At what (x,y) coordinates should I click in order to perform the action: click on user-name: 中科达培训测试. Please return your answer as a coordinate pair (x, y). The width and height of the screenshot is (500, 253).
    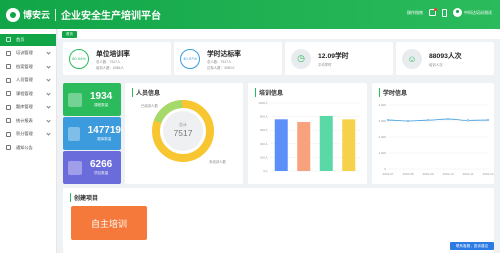
    Looking at the image, I should click on (478, 12).